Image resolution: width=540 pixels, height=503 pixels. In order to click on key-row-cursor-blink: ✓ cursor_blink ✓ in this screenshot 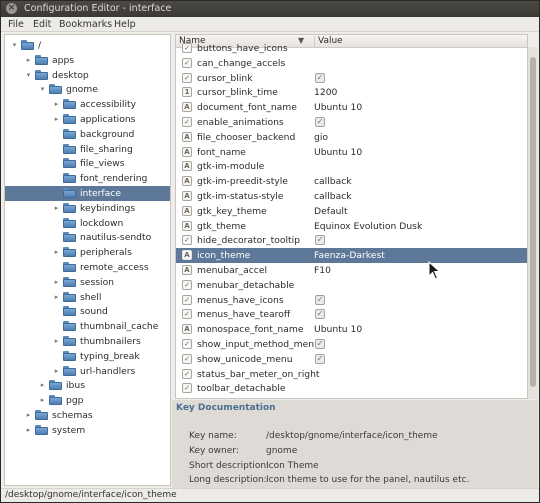, I will do `click(351, 78)`.